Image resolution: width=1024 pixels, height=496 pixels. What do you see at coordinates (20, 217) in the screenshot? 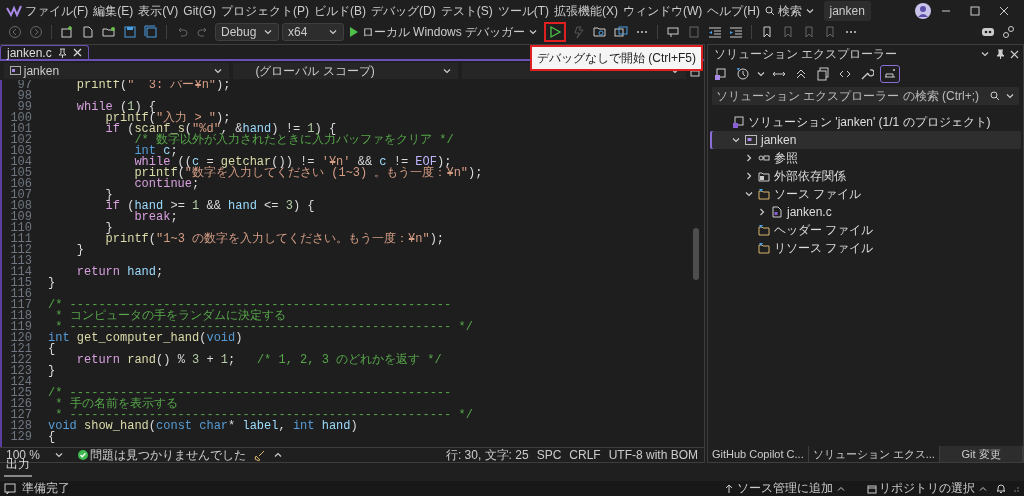
I see `line-number: 109` at bounding box center [20, 217].